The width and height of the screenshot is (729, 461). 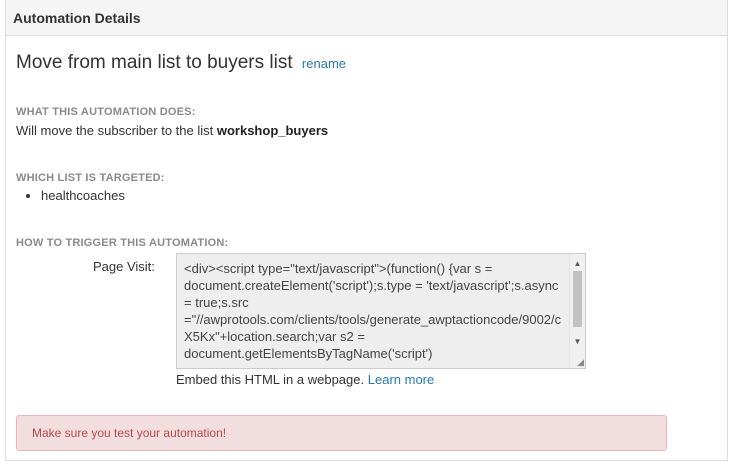 What do you see at coordinates (124, 266) in the screenshot?
I see `page-visit-label: Page Visit:` at bounding box center [124, 266].